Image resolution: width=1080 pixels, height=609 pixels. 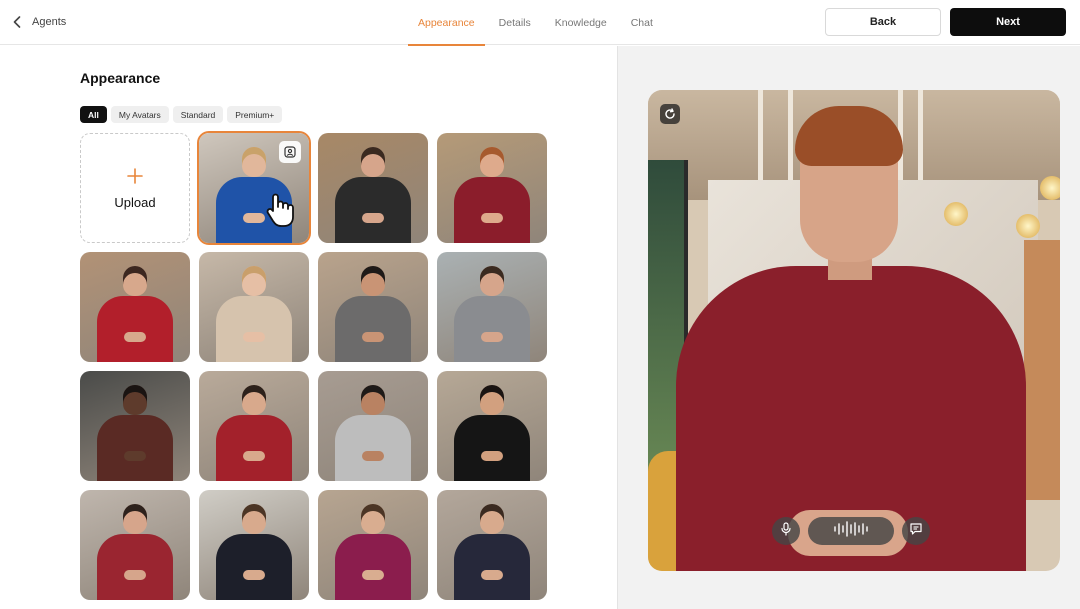 I want to click on avatar-hair, so click(x=849, y=136).